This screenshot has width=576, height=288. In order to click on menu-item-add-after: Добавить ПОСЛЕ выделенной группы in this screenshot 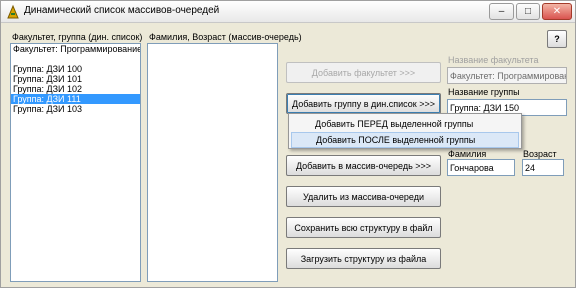, I will do `click(405, 140)`.